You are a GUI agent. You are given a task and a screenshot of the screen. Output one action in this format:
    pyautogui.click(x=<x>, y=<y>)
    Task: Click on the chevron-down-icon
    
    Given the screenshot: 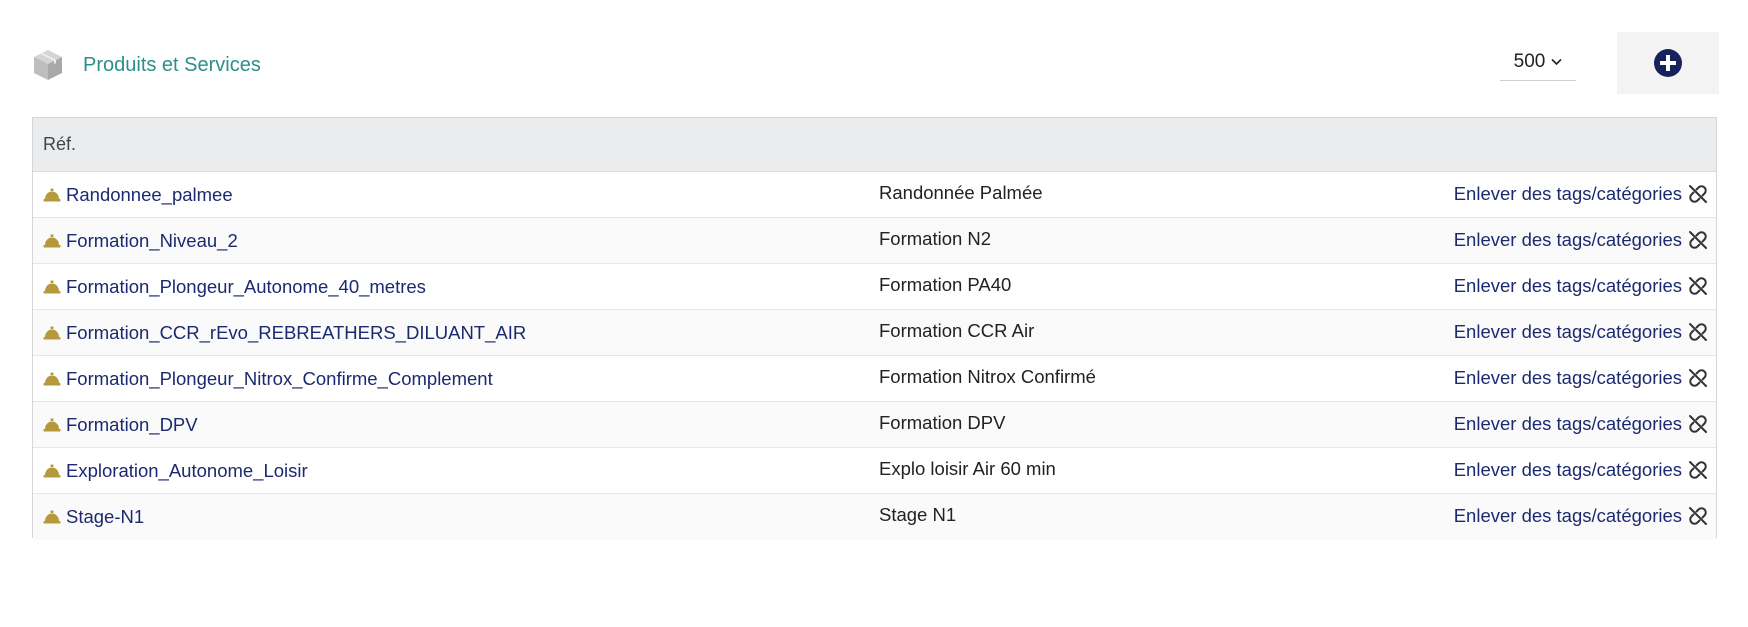 What is the action you would take?
    pyautogui.click(x=1556, y=62)
    